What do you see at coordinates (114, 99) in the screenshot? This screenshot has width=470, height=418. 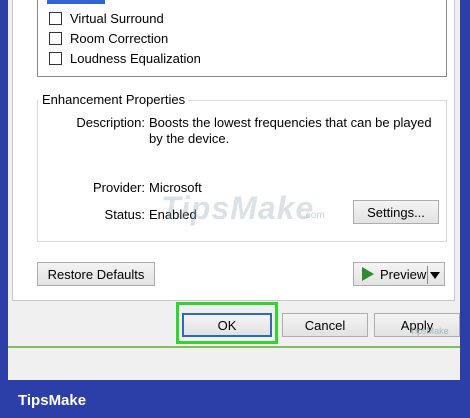 I see `enhancement-properties-title: Enhancement Properties` at bounding box center [114, 99].